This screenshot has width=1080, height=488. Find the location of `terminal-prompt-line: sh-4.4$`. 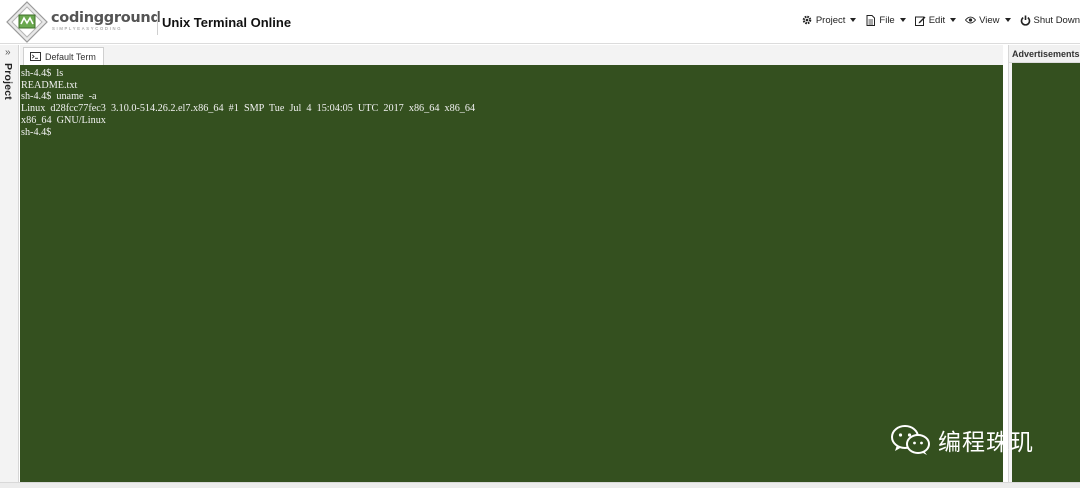

terminal-prompt-line: sh-4.4$ is located at coordinates (36, 132).